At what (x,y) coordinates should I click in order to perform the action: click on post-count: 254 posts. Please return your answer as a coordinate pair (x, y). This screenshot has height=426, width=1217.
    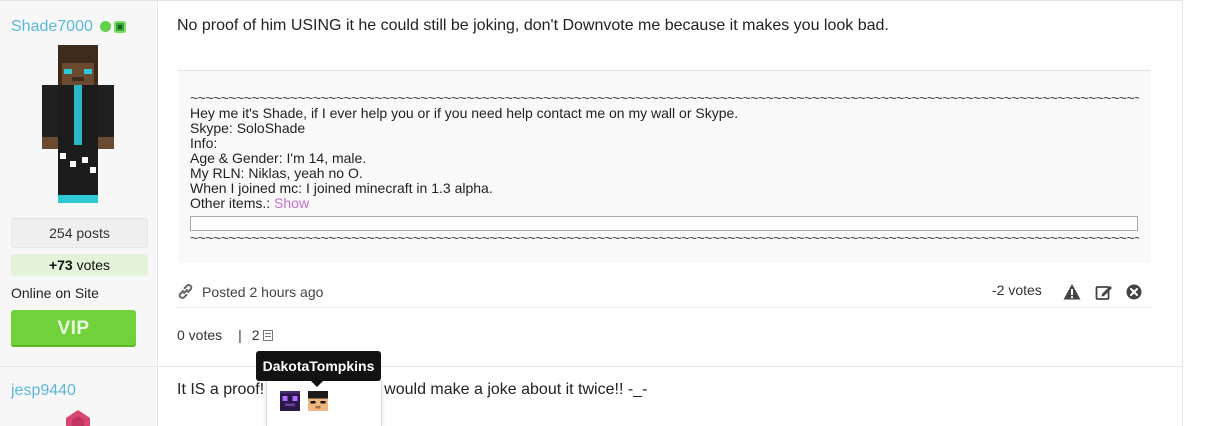
    Looking at the image, I should click on (79, 233).